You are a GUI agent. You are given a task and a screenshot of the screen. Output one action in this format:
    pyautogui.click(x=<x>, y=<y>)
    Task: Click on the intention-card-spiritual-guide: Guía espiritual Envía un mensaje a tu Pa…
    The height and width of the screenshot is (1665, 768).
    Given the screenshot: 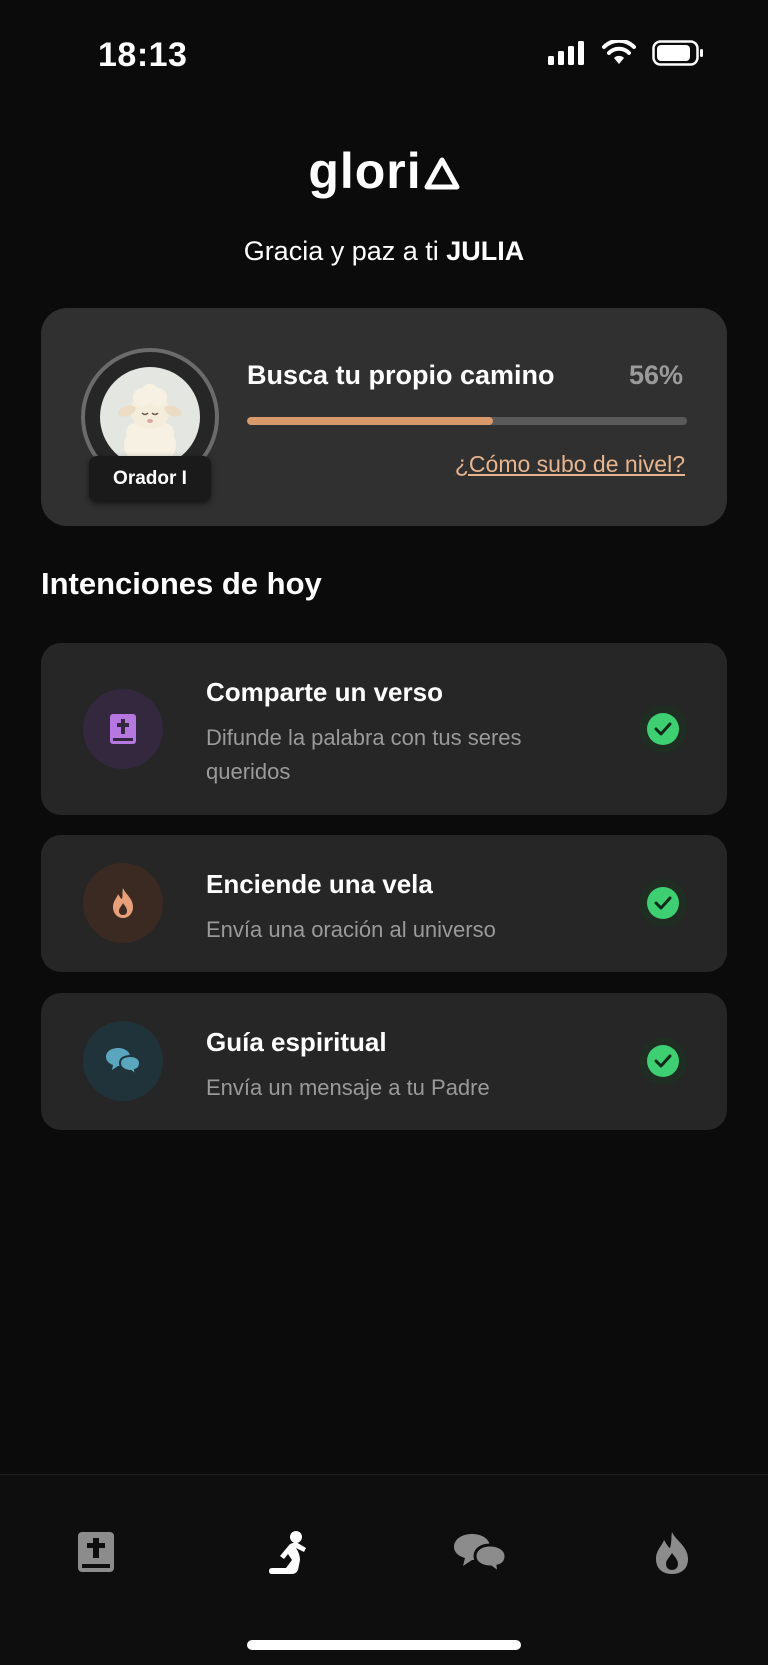 What is the action you would take?
    pyautogui.click(x=384, y=1061)
    